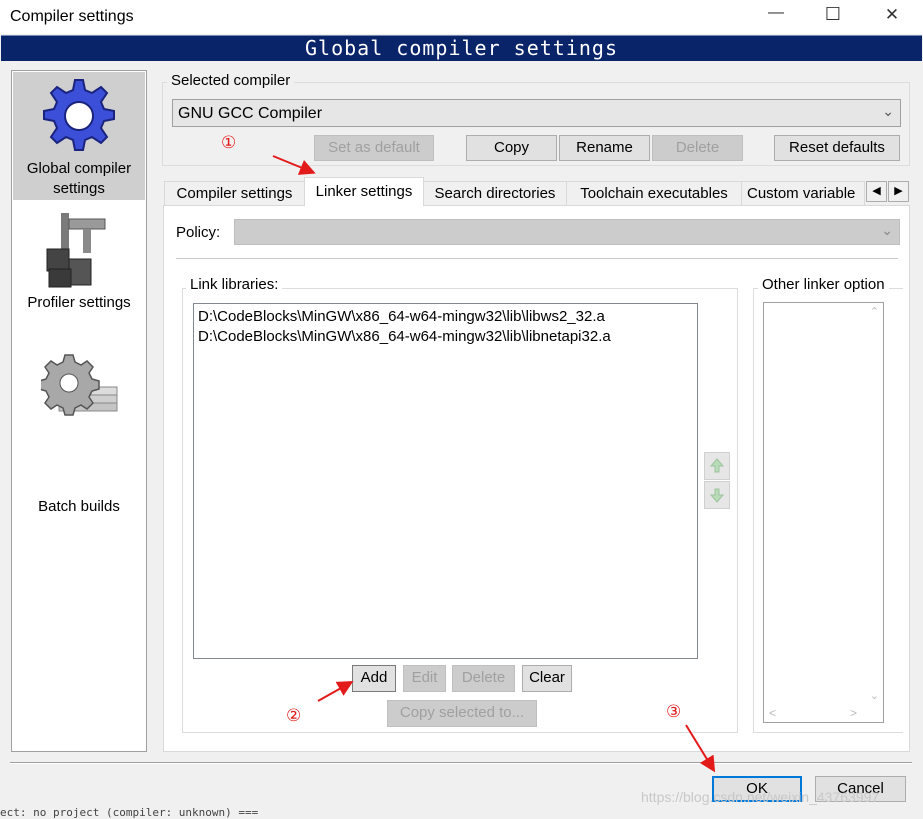 The image size is (923, 819). Describe the element at coordinates (79, 385) in the screenshot. I see `batch-gear-icon` at that location.